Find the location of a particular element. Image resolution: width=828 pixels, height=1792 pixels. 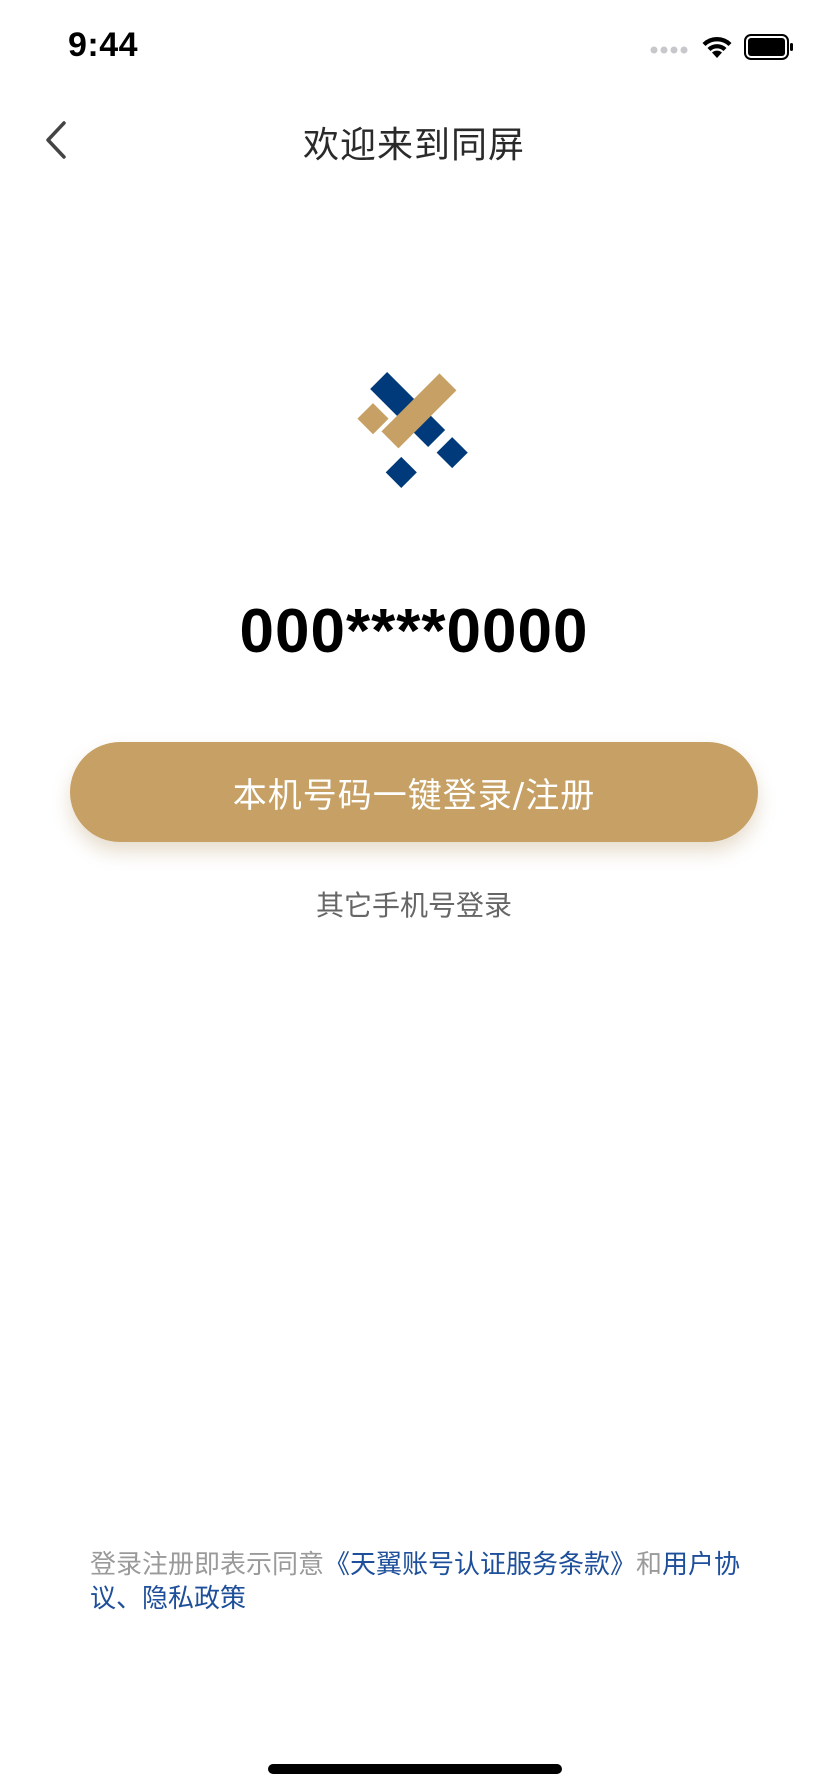

one-key-login-label: 本机号码一键登录/注册 is located at coordinates (414, 795).